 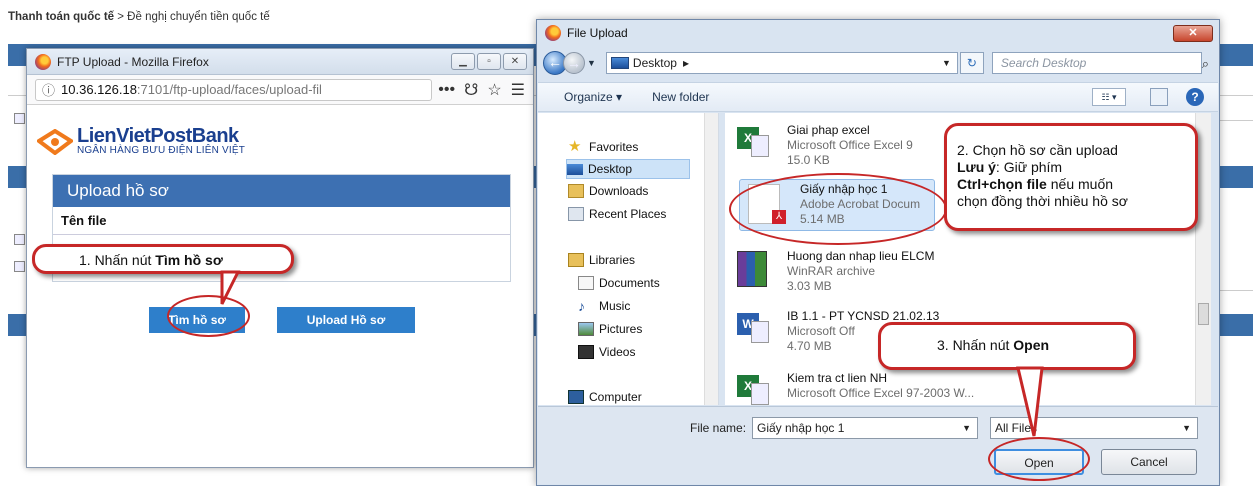 I want to click on videos-icon, so click(x=586, y=352).